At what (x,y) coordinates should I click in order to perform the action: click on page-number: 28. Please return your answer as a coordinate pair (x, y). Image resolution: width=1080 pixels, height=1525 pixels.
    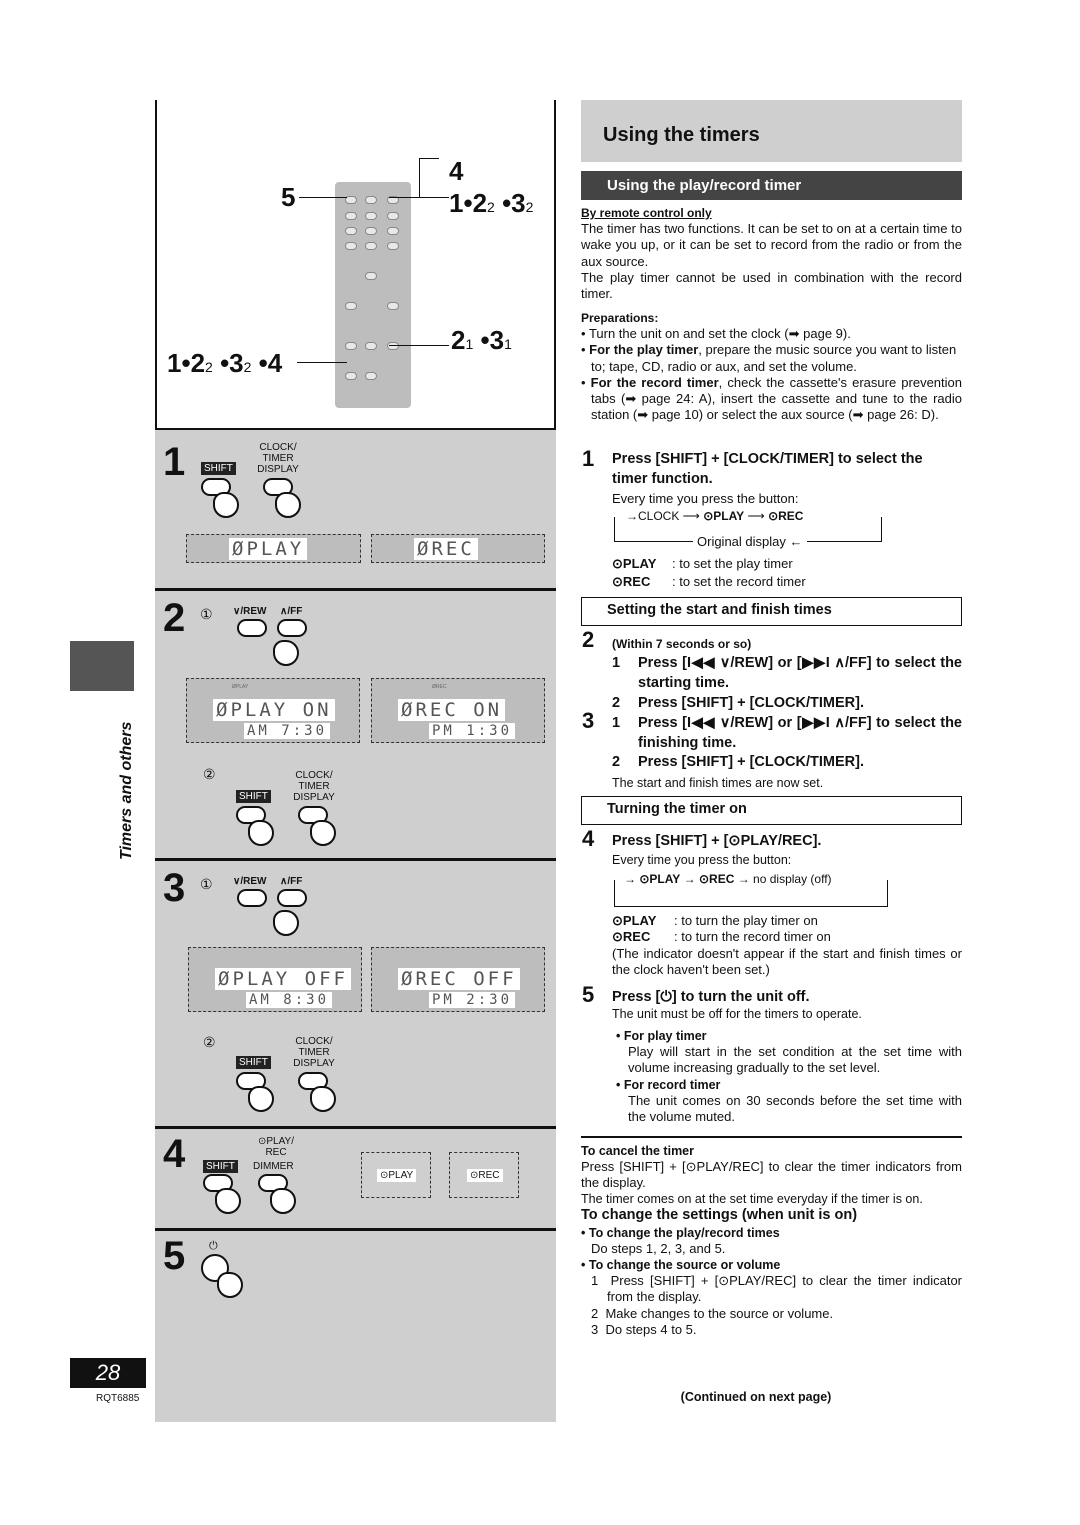
    Looking at the image, I should click on (108, 1373).